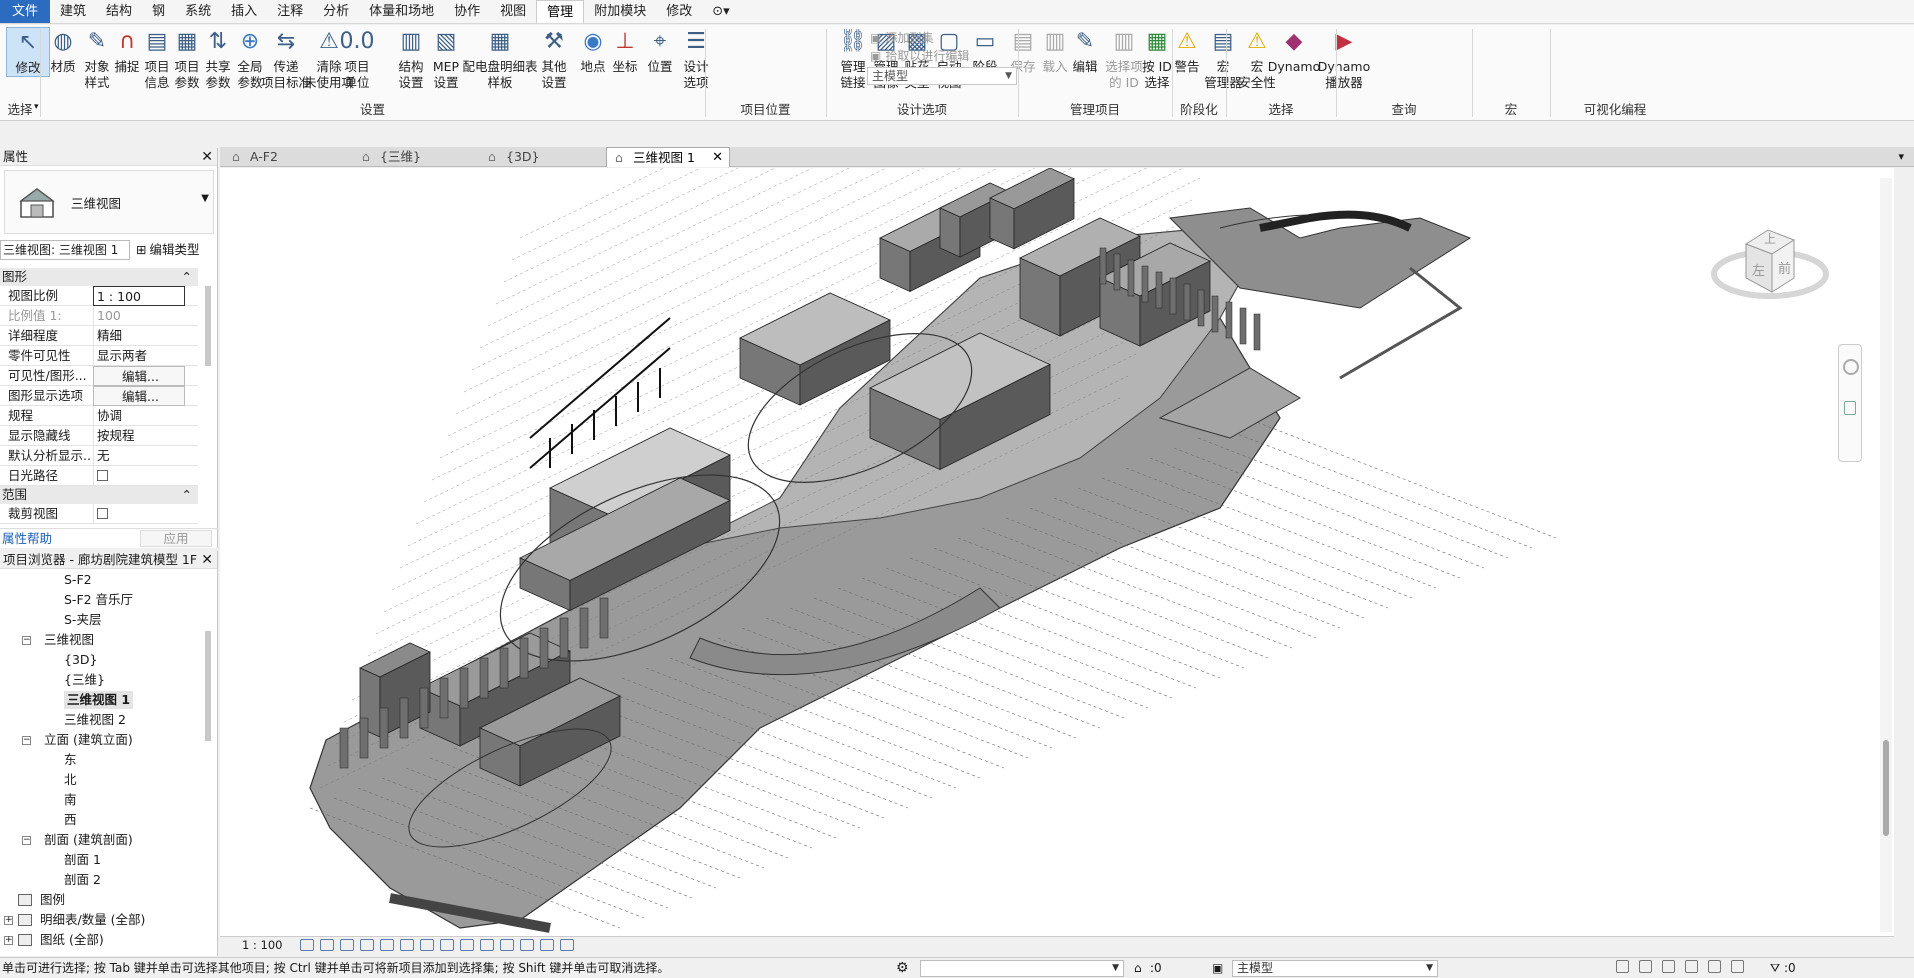  I want to click on tree-node: 立面 (建筑立面), so click(88, 740).